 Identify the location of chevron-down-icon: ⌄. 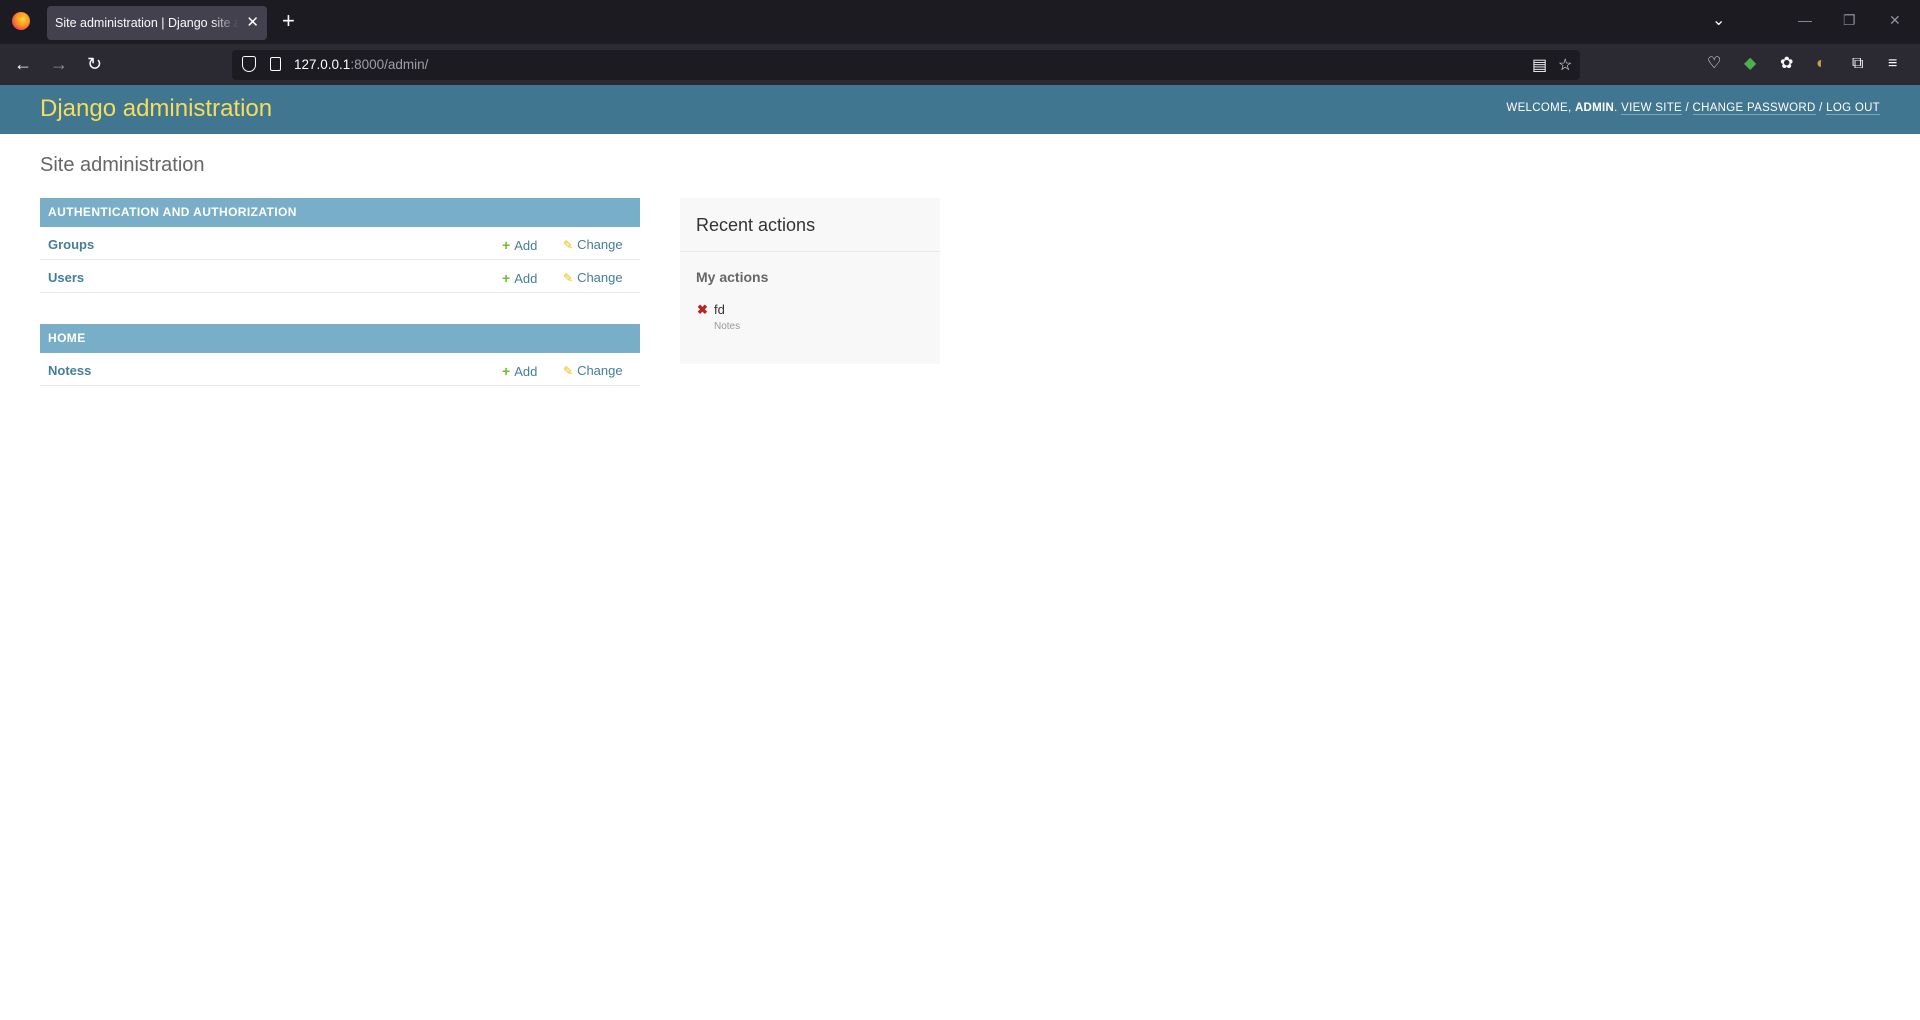
(1718, 20).